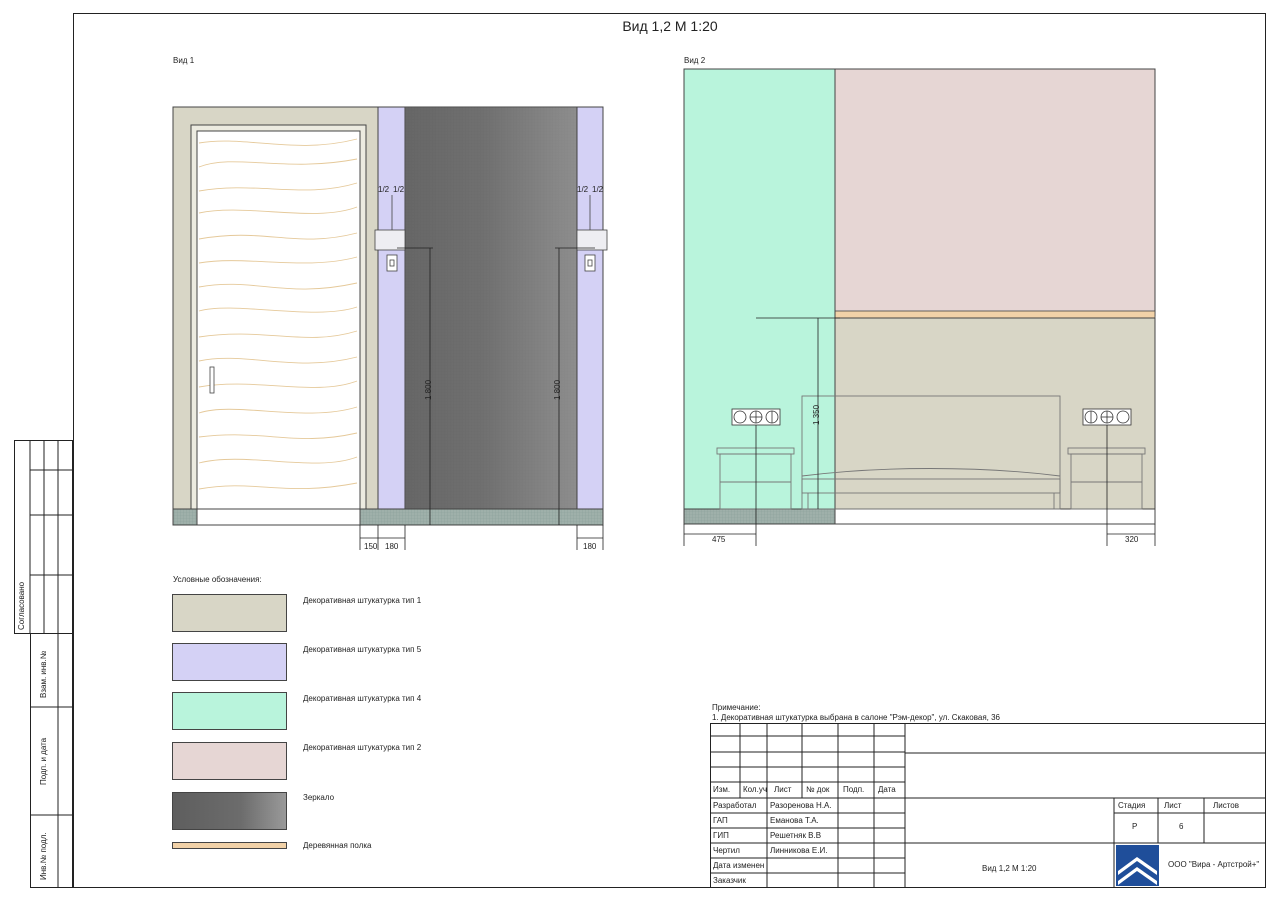 The height and width of the screenshot is (905, 1280). Describe the element at coordinates (319, 797) in the screenshot. I see `legend-label-mirror: Зеркало` at that location.